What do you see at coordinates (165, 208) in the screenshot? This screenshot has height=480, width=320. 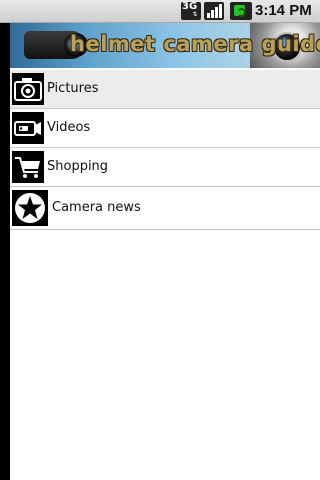 I see `menu-item-camera-news: Camera news` at bounding box center [165, 208].